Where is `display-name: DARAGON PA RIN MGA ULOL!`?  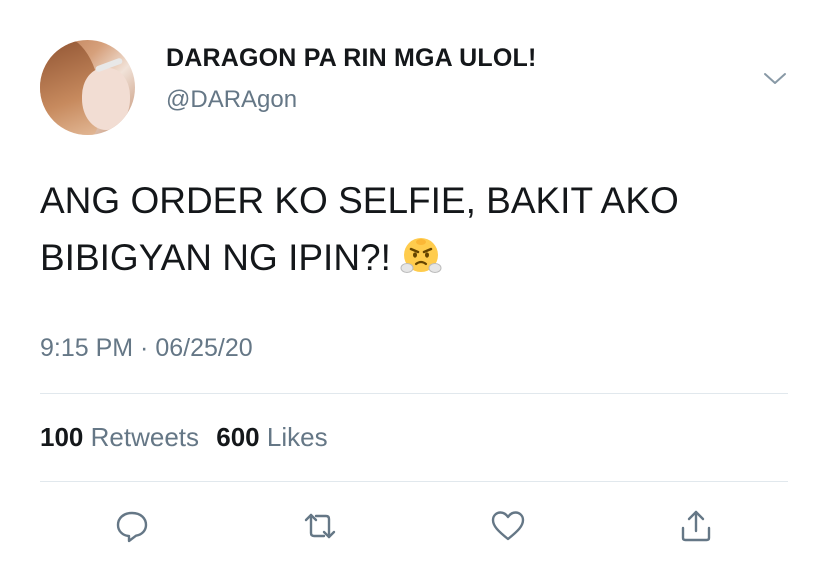
display-name: DARAGON PA RIN MGA ULOL! is located at coordinates (351, 58).